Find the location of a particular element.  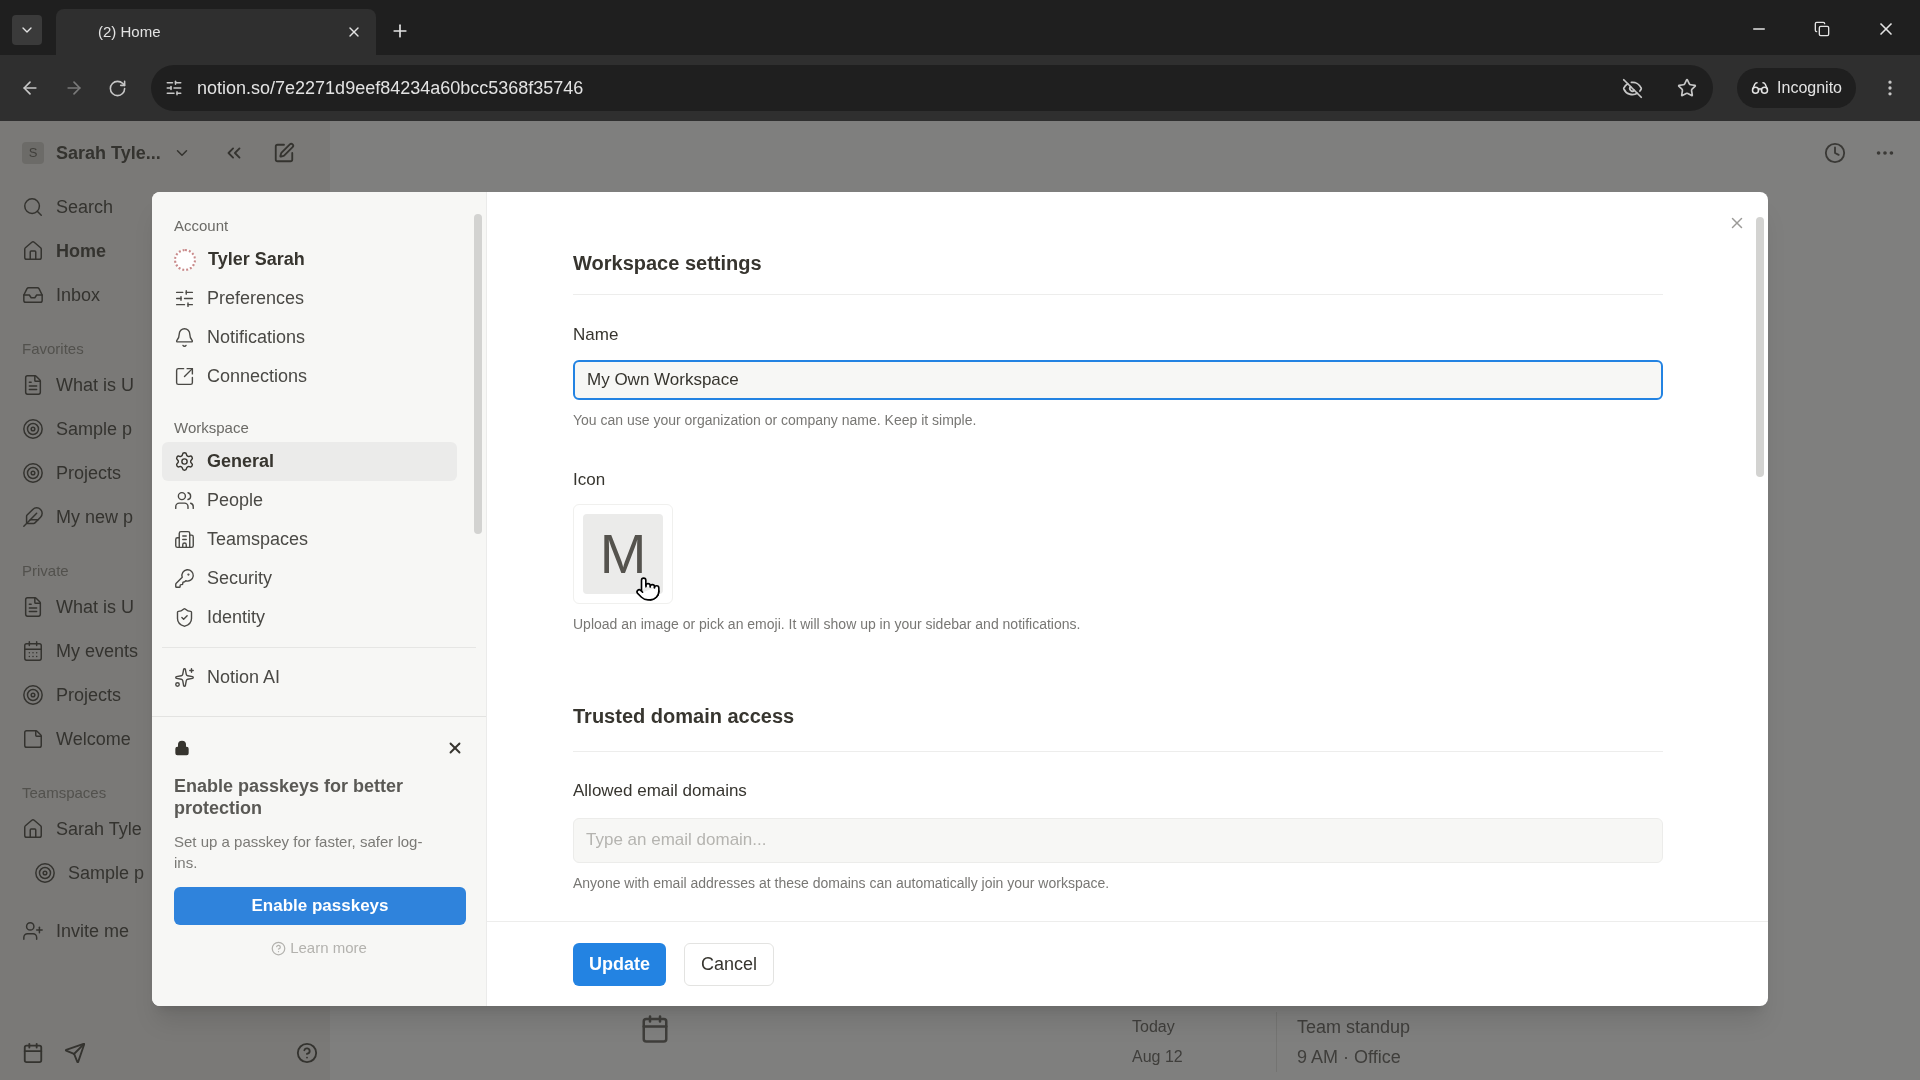

field-label: Name is located at coordinates (596, 335).